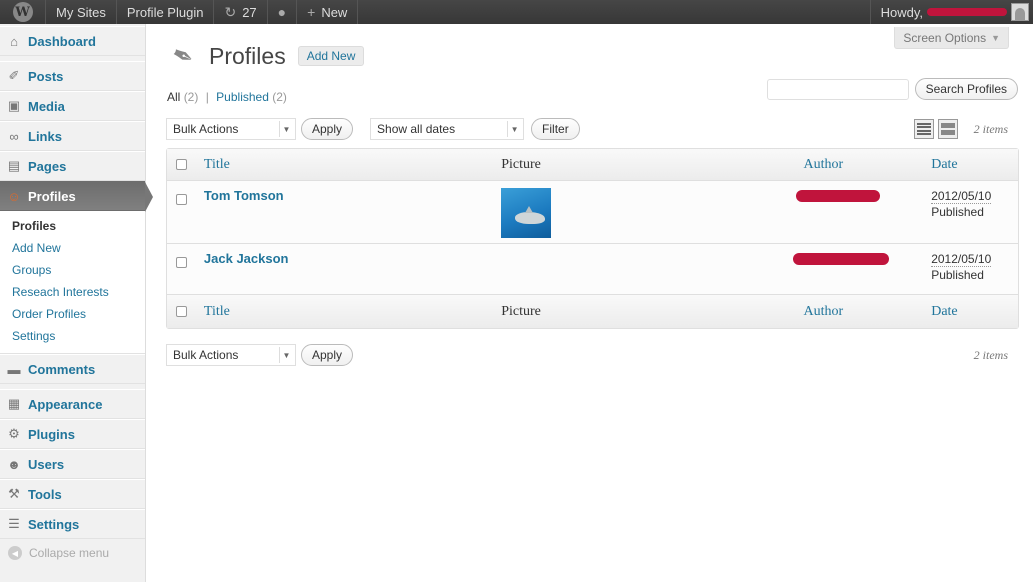 Image resolution: width=1033 pixels, height=582 pixels. Describe the element at coordinates (327, 129) in the screenshot. I see `apply-button: Apply` at that location.